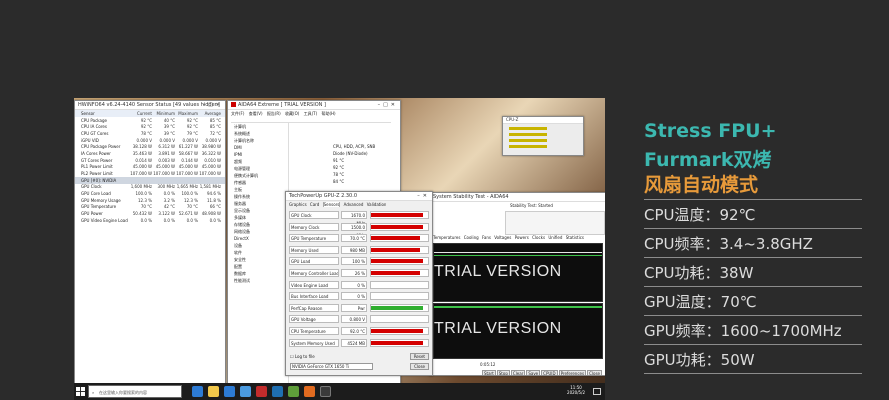  Describe the element at coordinates (423, 196) in the screenshot. I see `window-controls: –✕` at that location.